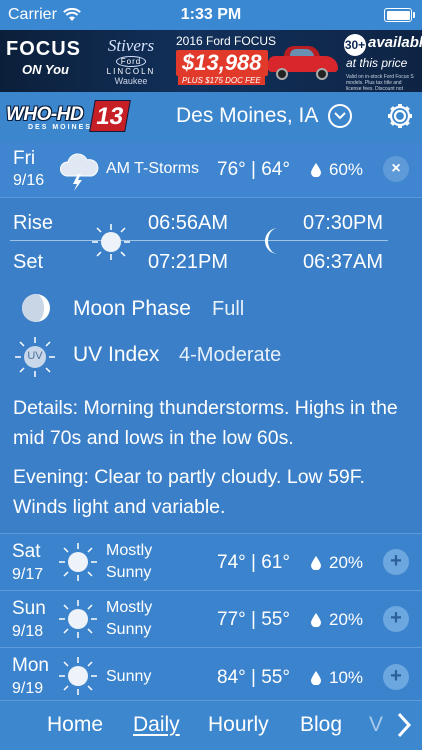 Image resolution: width=422 pixels, height=750 pixels. I want to click on moon-phase-icon, so click(36, 308).